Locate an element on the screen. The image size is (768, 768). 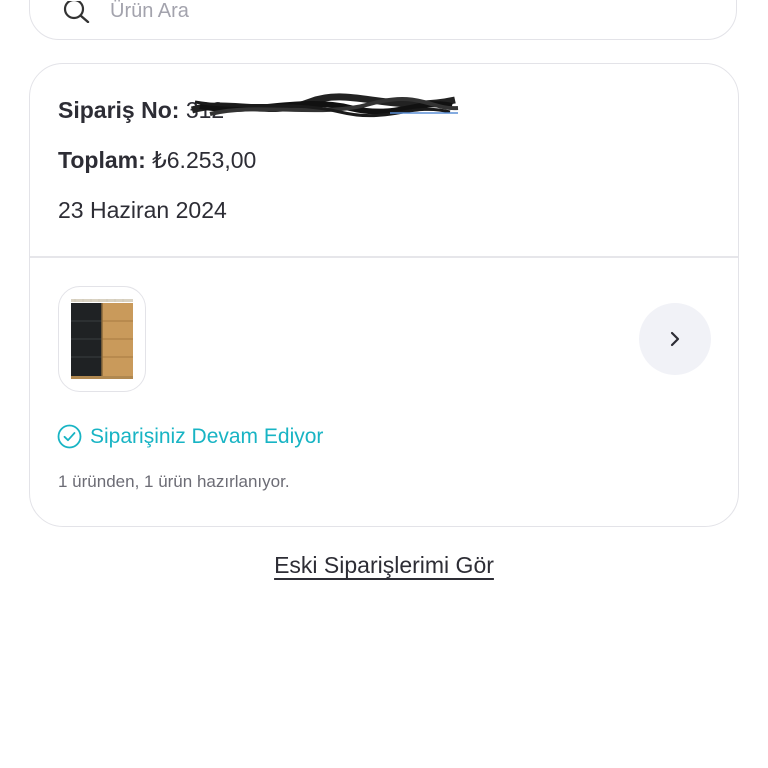
chevron-right-icon is located at coordinates (675, 339).